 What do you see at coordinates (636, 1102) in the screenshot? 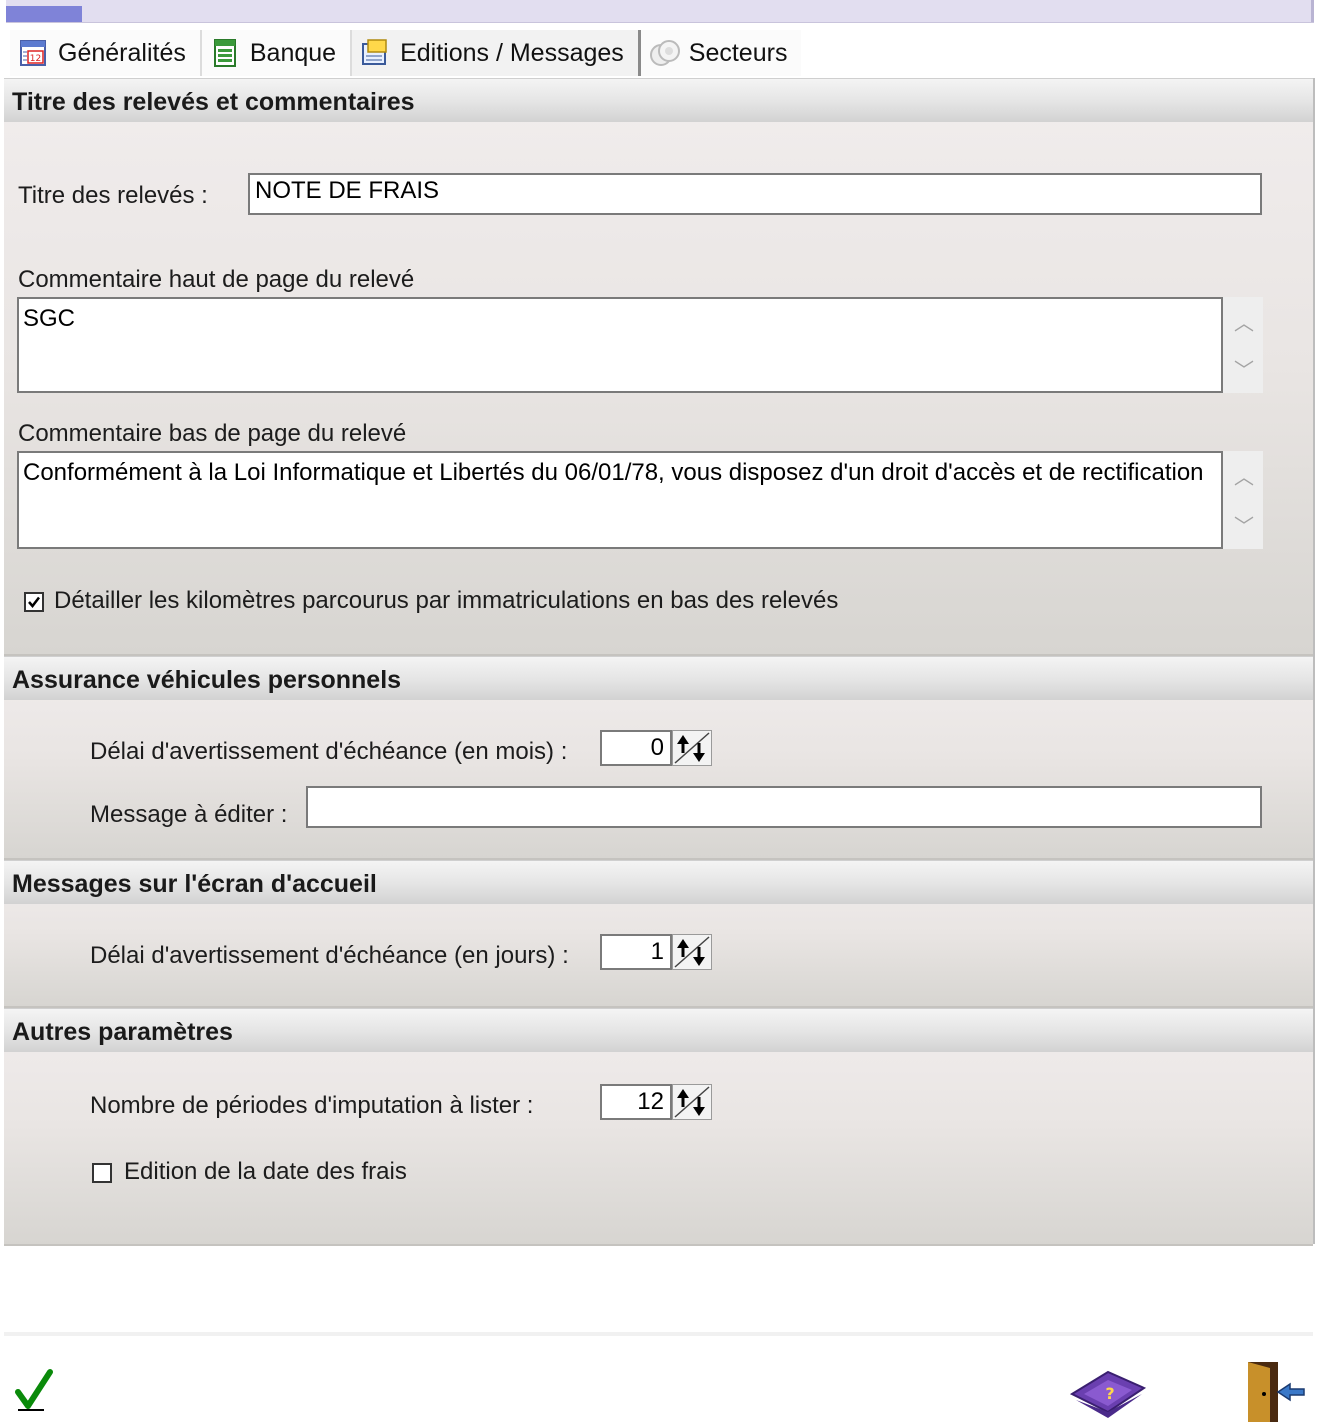
I see `periodes-value: 12` at bounding box center [636, 1102].